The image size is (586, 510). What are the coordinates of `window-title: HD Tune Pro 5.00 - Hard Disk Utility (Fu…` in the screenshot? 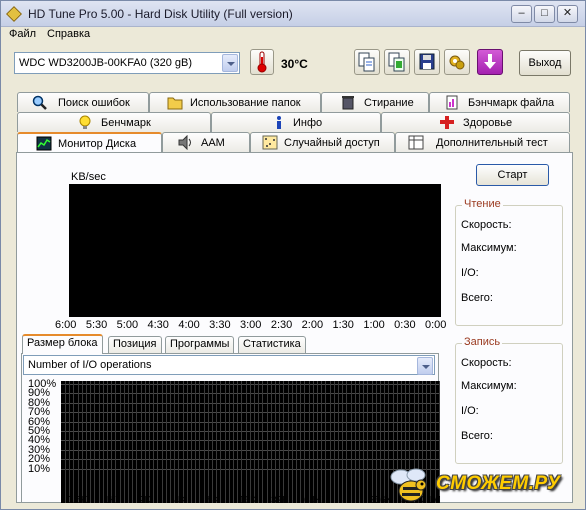 It's located at (160, 14).